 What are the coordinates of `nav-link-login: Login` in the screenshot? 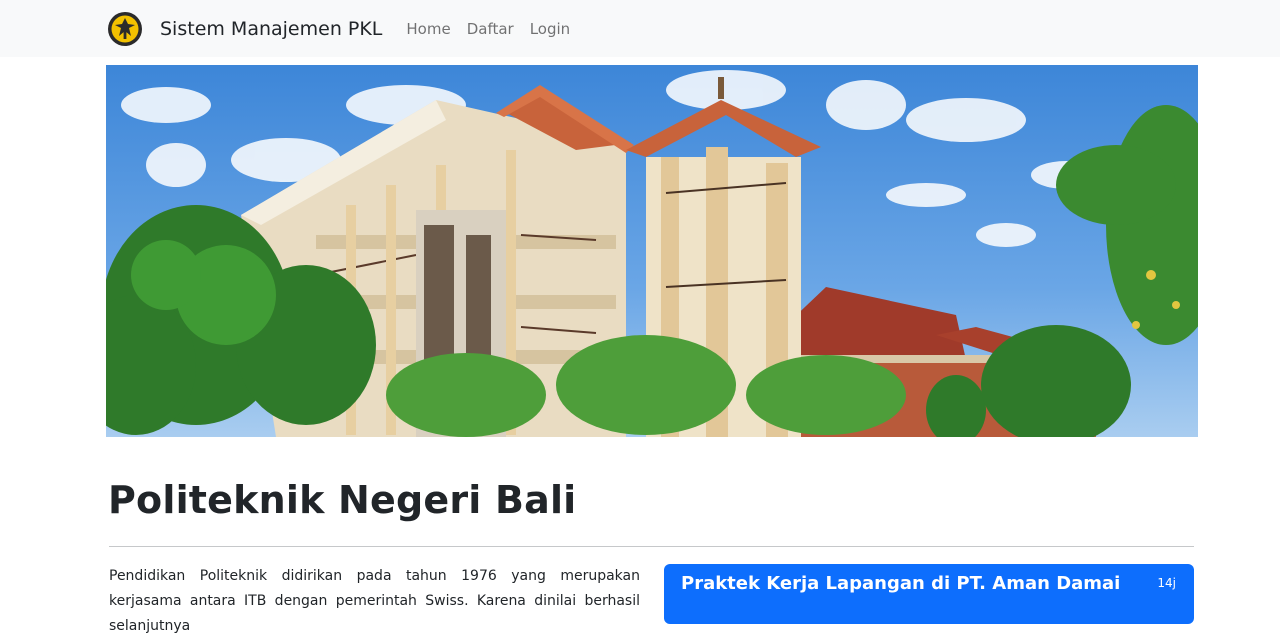 It's located at (550, 29).